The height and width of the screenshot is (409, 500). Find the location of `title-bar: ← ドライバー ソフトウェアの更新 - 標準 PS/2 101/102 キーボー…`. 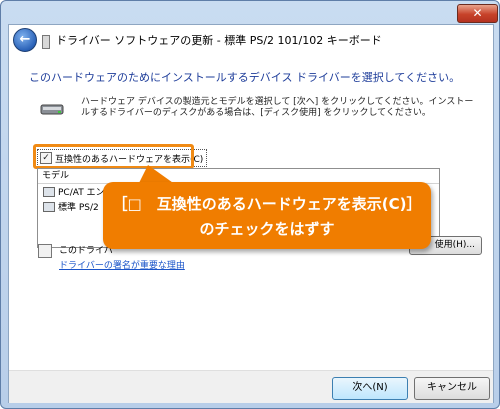

title-bar: ← ドライバー ソフトウェアの更新 - 標準 PS/2 101/102 キーボー… is located at coordinates (251, 40).